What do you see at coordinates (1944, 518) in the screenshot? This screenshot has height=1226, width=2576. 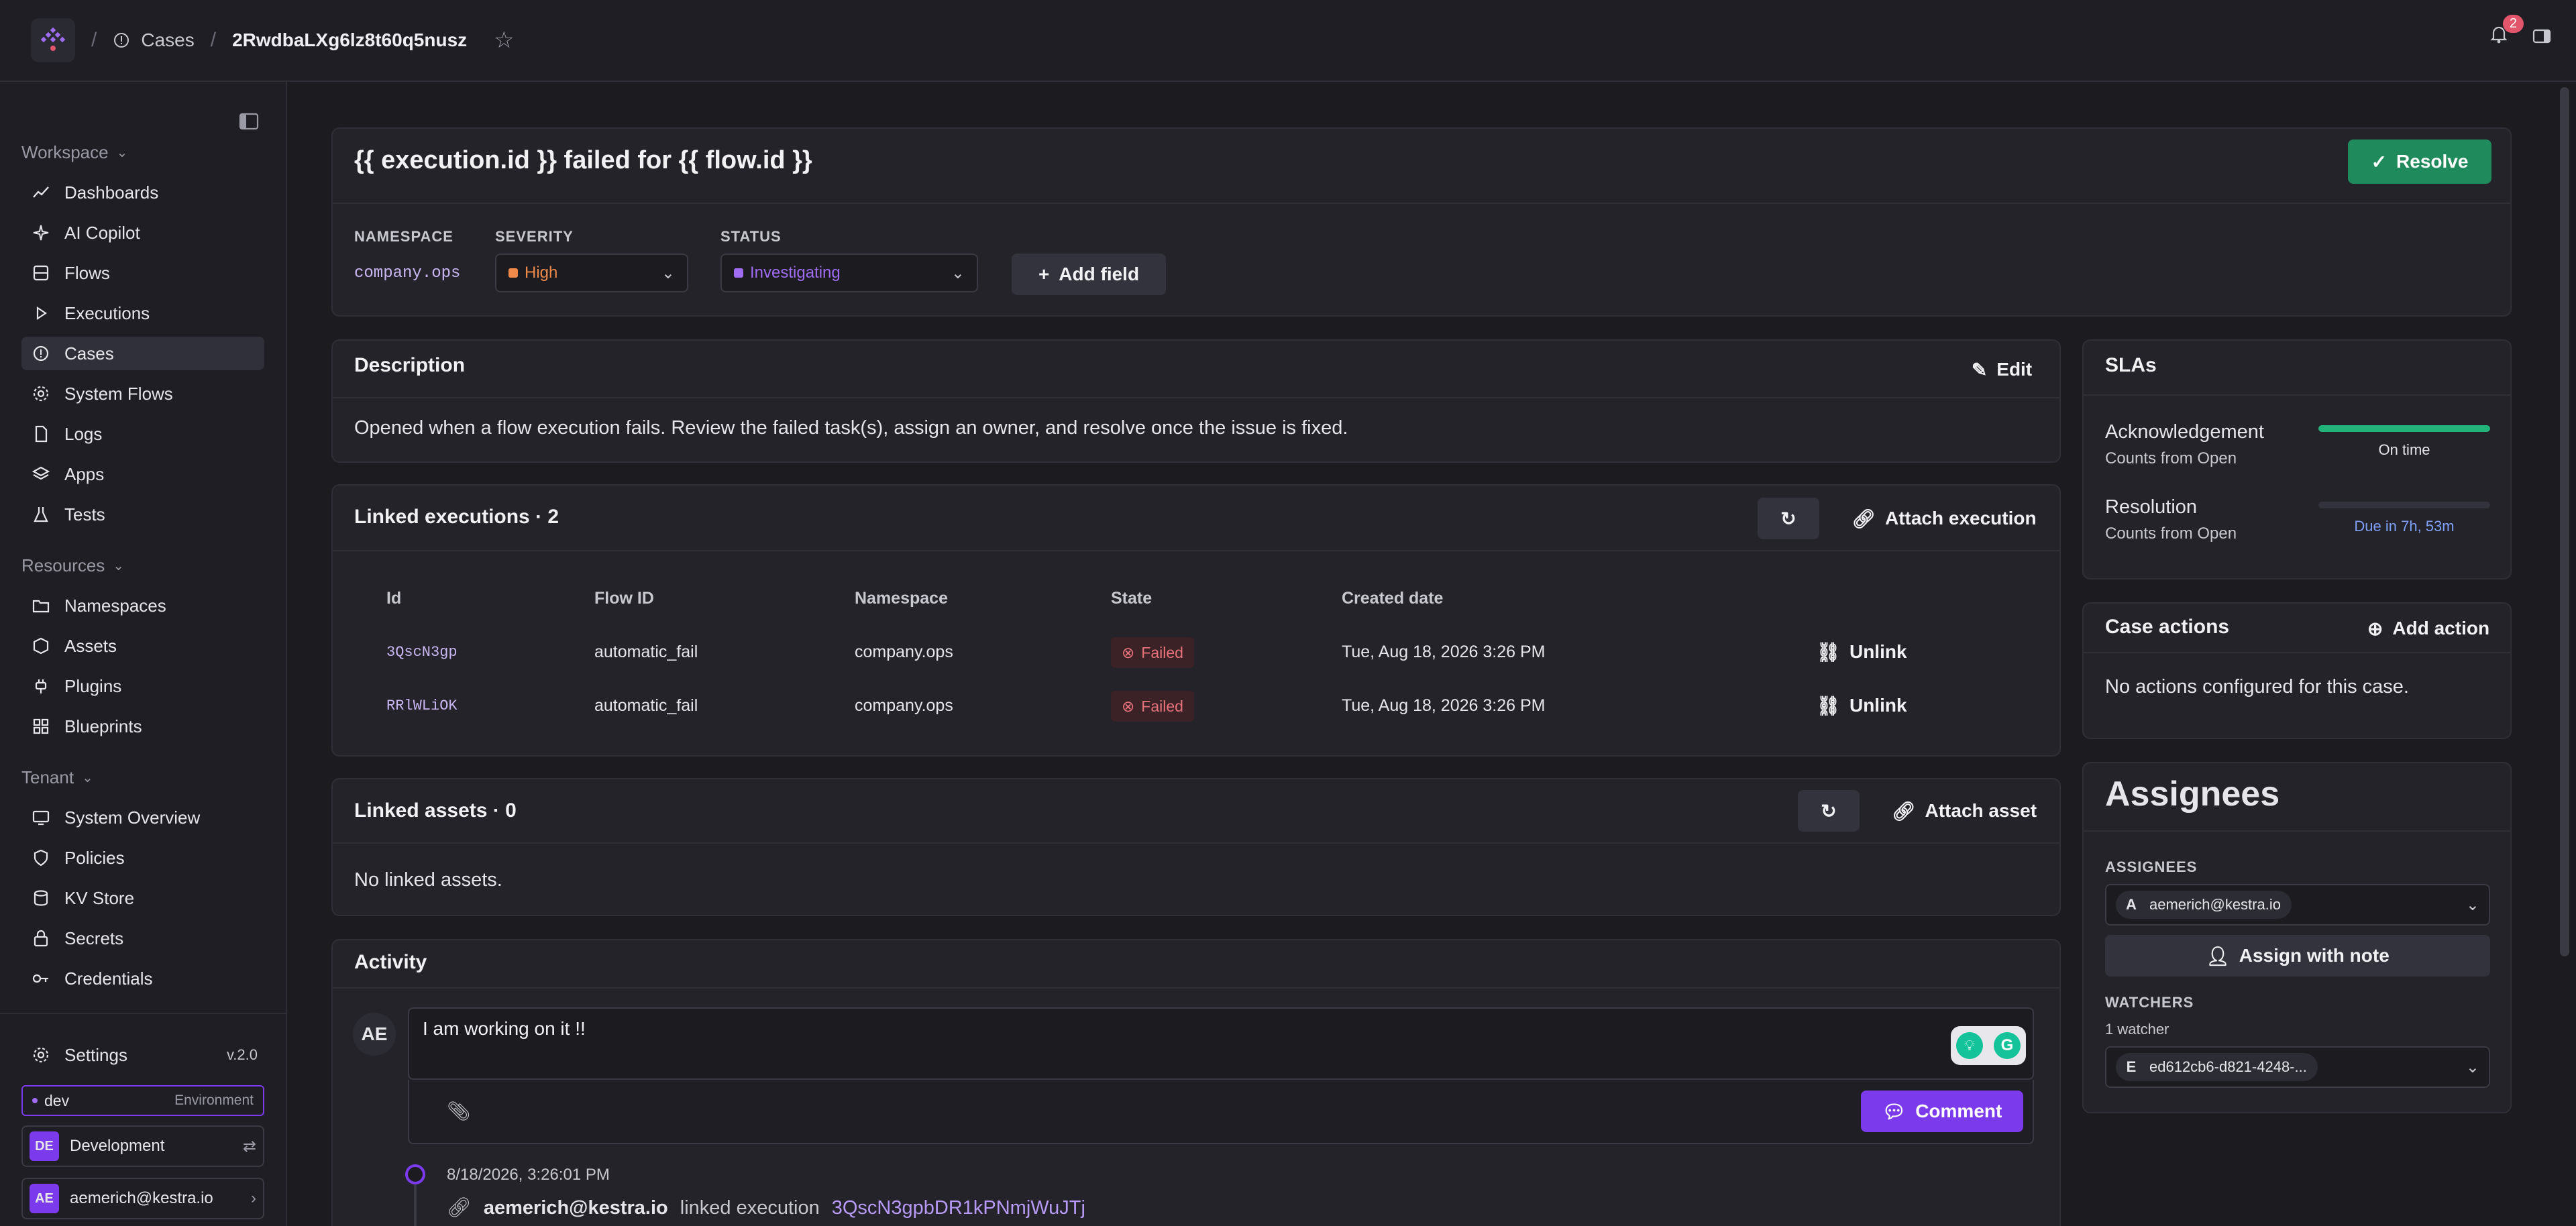 I see `attach-execution-button: 🔗︎ Attach execution` at bounding box center [1944, 518].